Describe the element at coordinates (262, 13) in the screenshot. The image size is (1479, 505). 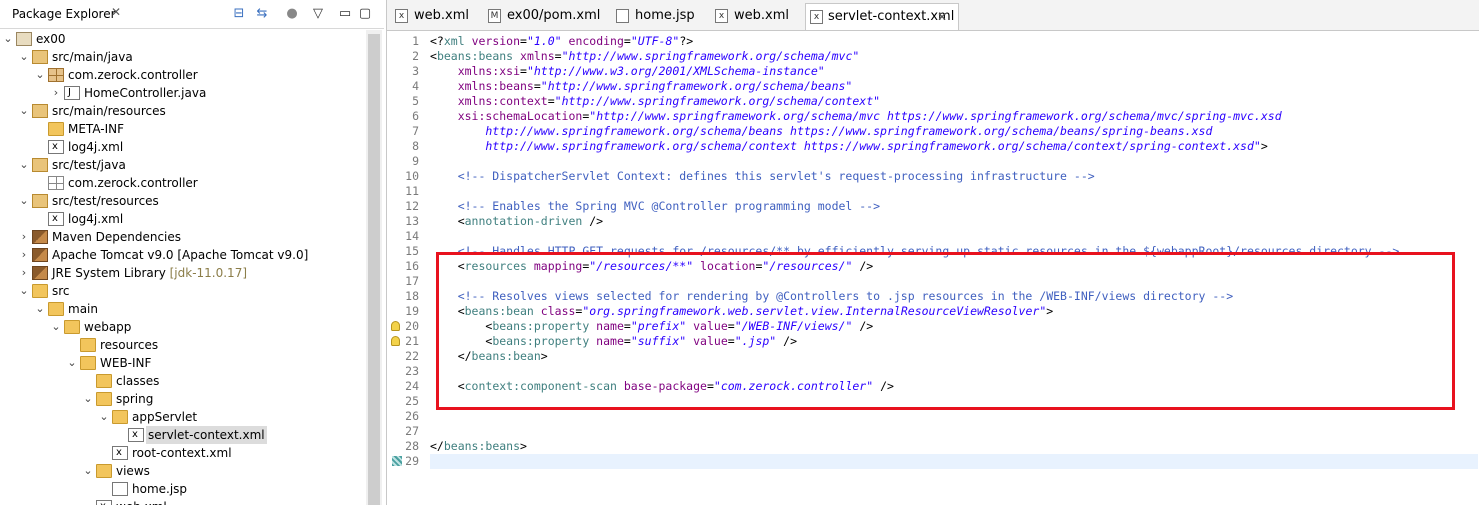
I see `link-with-editor-icon: ⇆` at that location.